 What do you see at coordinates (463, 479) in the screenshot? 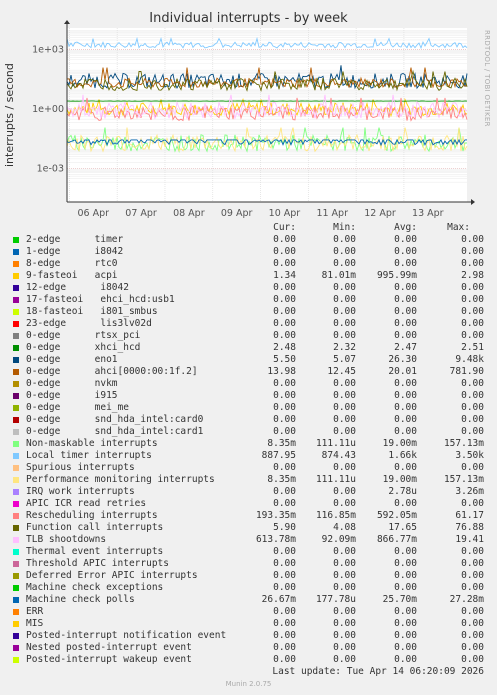
I see `series-max: 157.13m` at bounding box center [463, 479].